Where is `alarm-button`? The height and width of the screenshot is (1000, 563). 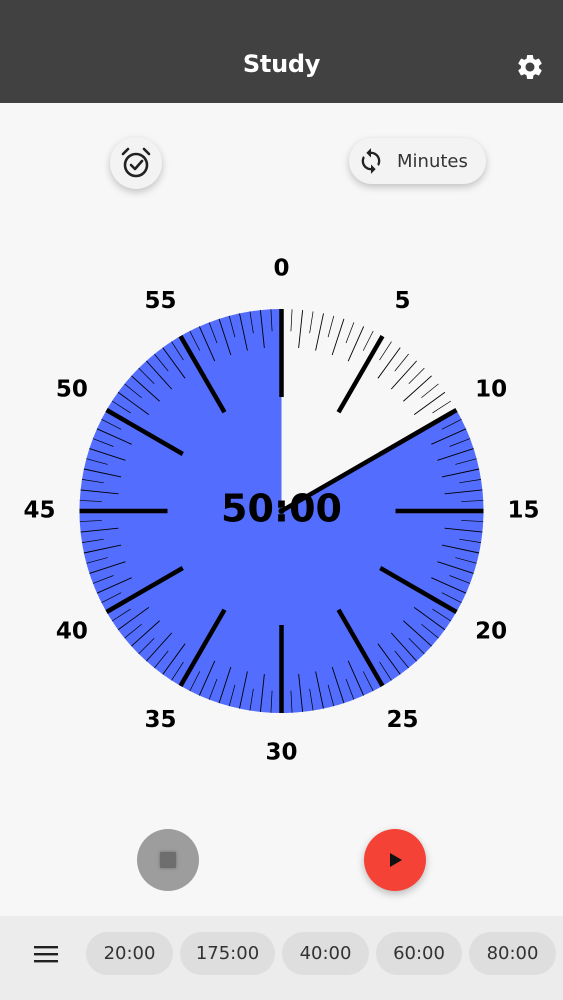 alarm-button is located at coordinates (136, 163).